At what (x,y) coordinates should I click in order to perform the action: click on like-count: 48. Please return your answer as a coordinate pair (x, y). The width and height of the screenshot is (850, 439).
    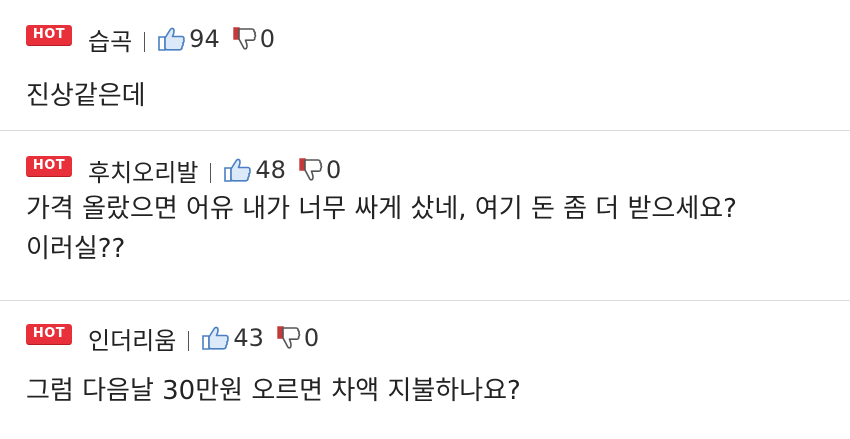
    Looking at the image, I should click on (270, 170).